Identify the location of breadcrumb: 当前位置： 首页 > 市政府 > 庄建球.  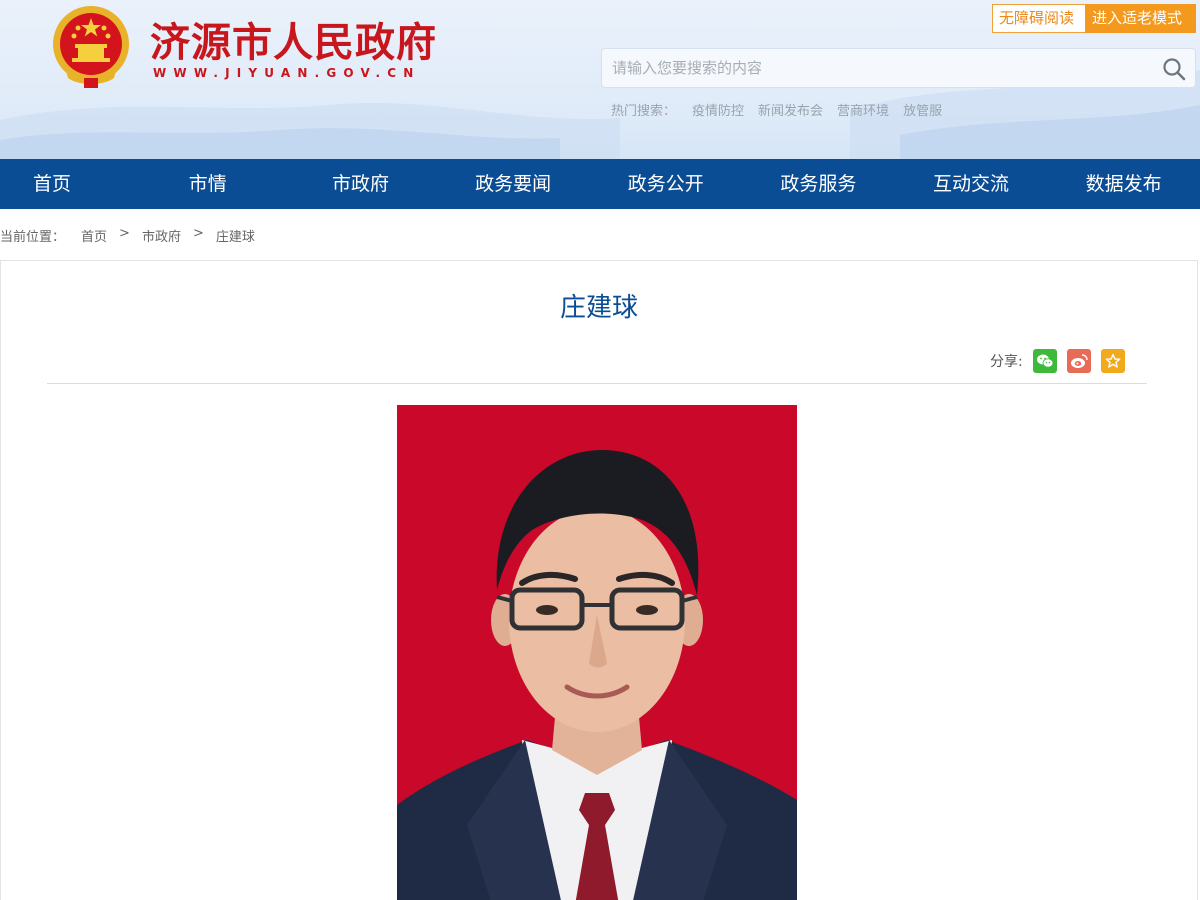
(127, 235).